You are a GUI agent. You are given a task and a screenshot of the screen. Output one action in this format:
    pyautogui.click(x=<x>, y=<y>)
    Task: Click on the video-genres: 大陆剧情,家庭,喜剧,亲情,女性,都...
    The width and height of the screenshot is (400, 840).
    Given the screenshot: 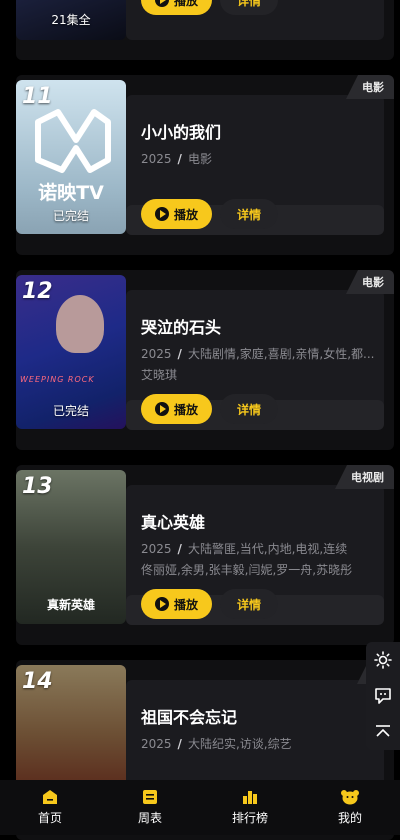 What is the action you would take?
    pyautogui.click(x=281, y=354)
    